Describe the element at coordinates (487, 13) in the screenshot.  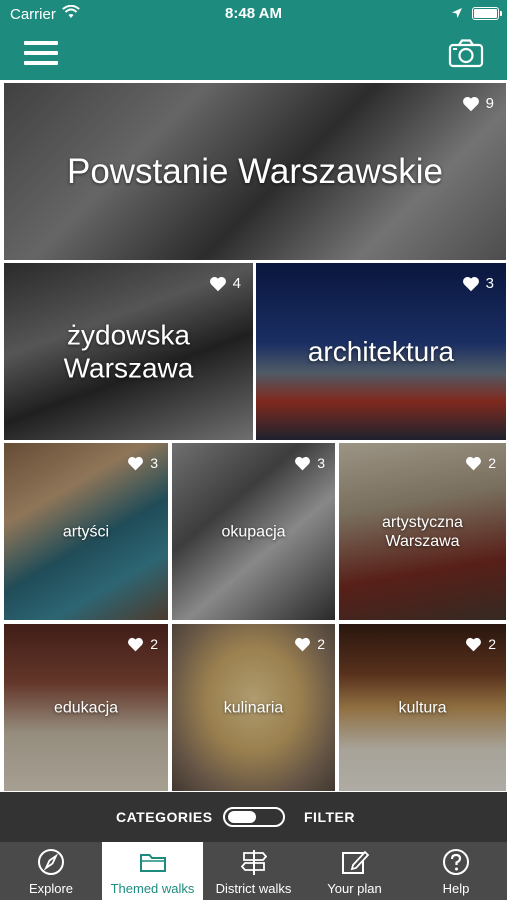
I see `battery-icon` at that location.